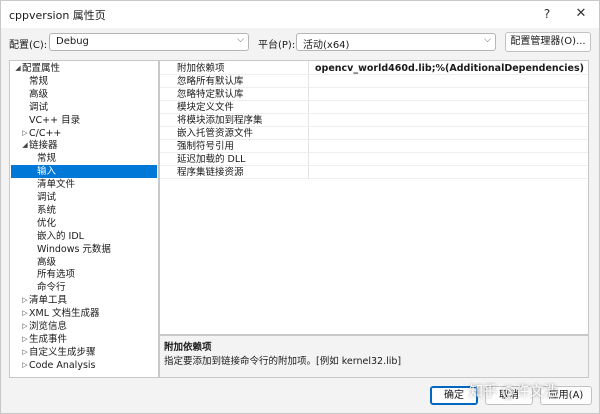 The image size is (600, 414). Describe the element at coordinates (84, 287) in the screenshot. I see `tree-item: 命令行` at that location.